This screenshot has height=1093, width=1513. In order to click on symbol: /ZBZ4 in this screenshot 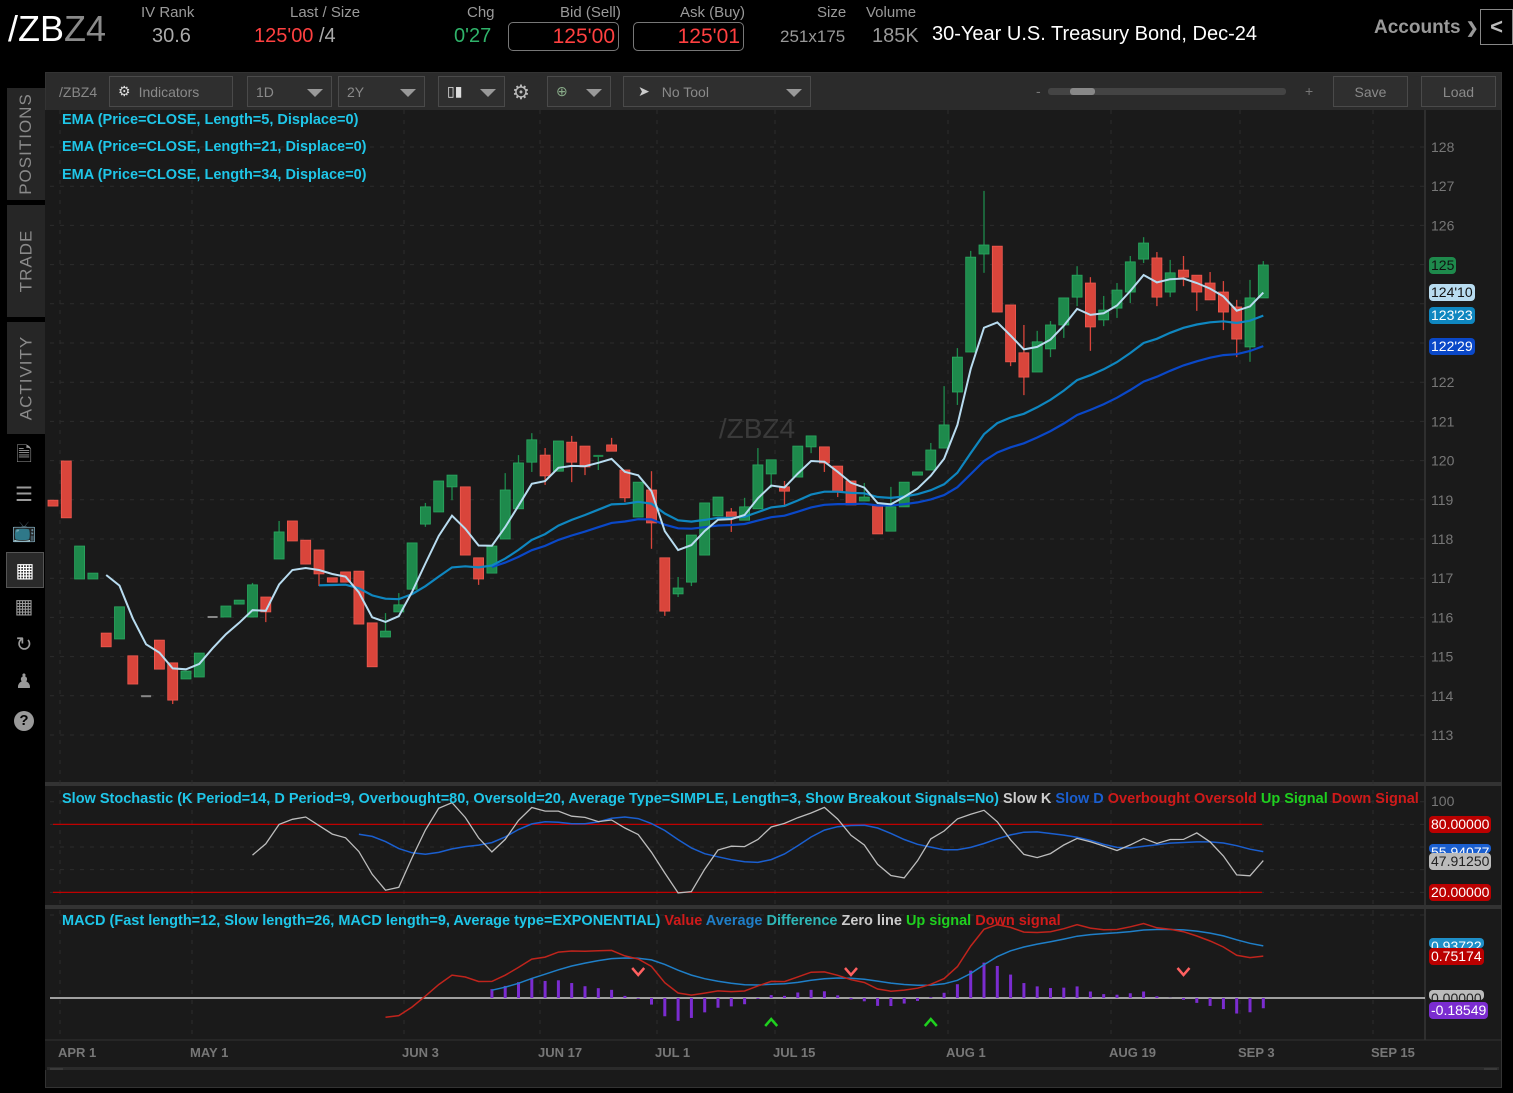, I will do `click(57, 29)`.